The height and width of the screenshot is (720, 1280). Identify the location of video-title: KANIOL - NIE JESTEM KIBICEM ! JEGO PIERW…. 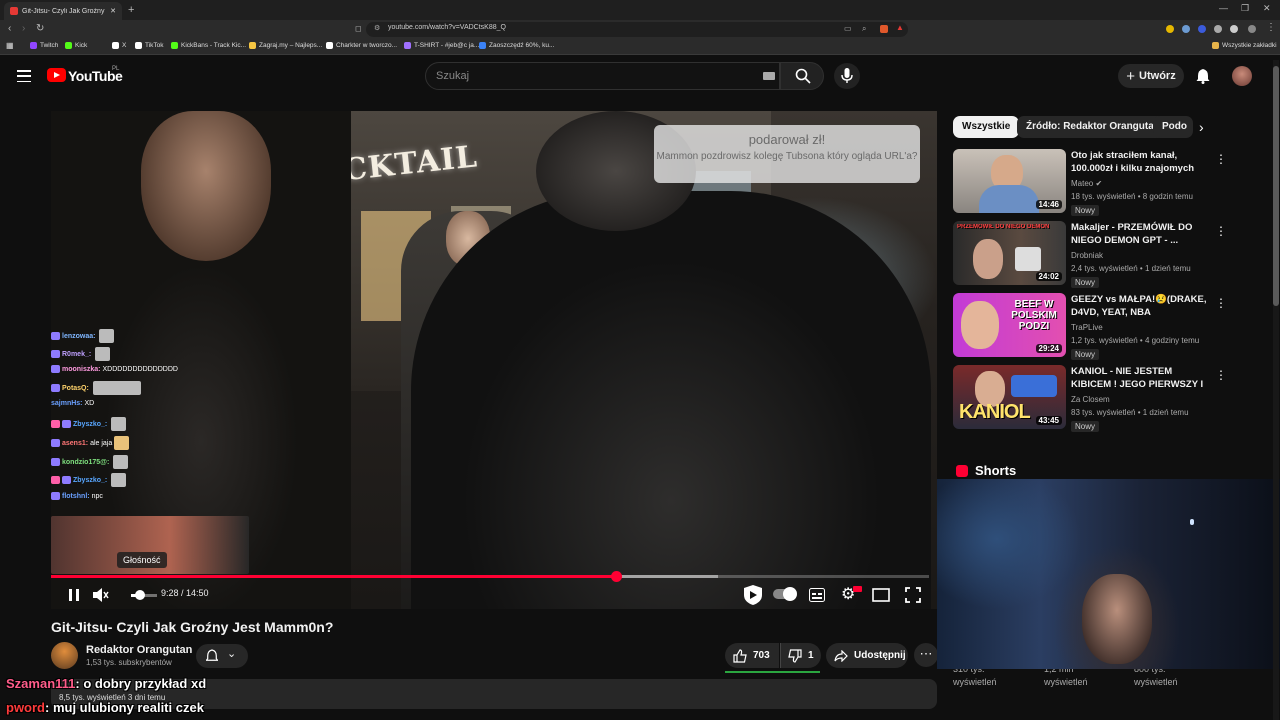
(1140, 378).